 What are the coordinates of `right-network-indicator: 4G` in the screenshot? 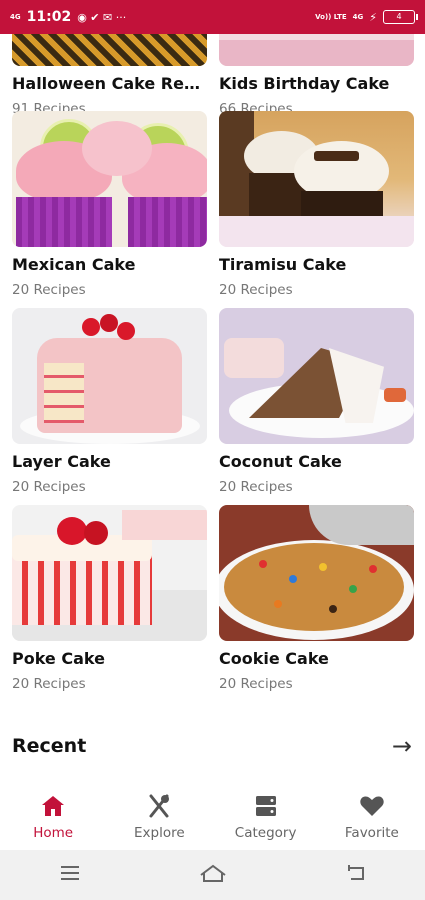 It's located at (358, 16).